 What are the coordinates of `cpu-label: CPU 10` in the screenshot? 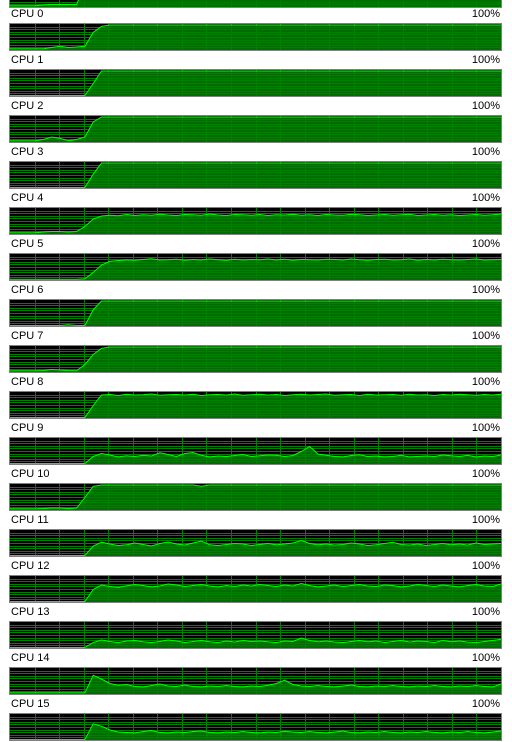 It's located at (30, 474).